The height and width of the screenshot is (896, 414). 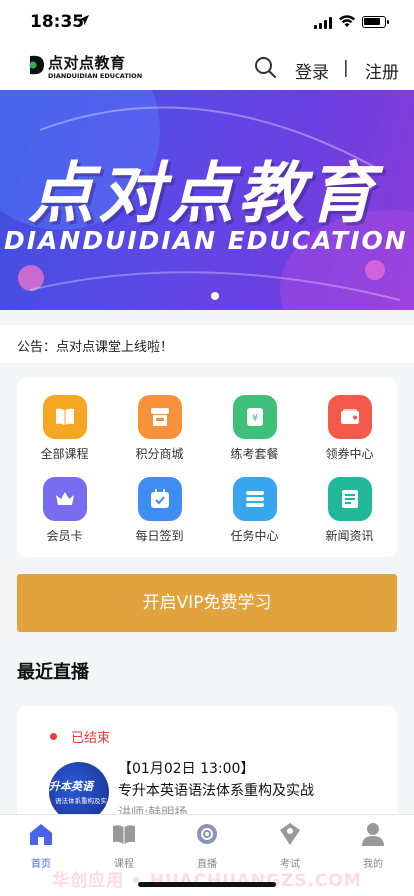 I want to click on status-time: 18:35, so click(x=57, y=22).